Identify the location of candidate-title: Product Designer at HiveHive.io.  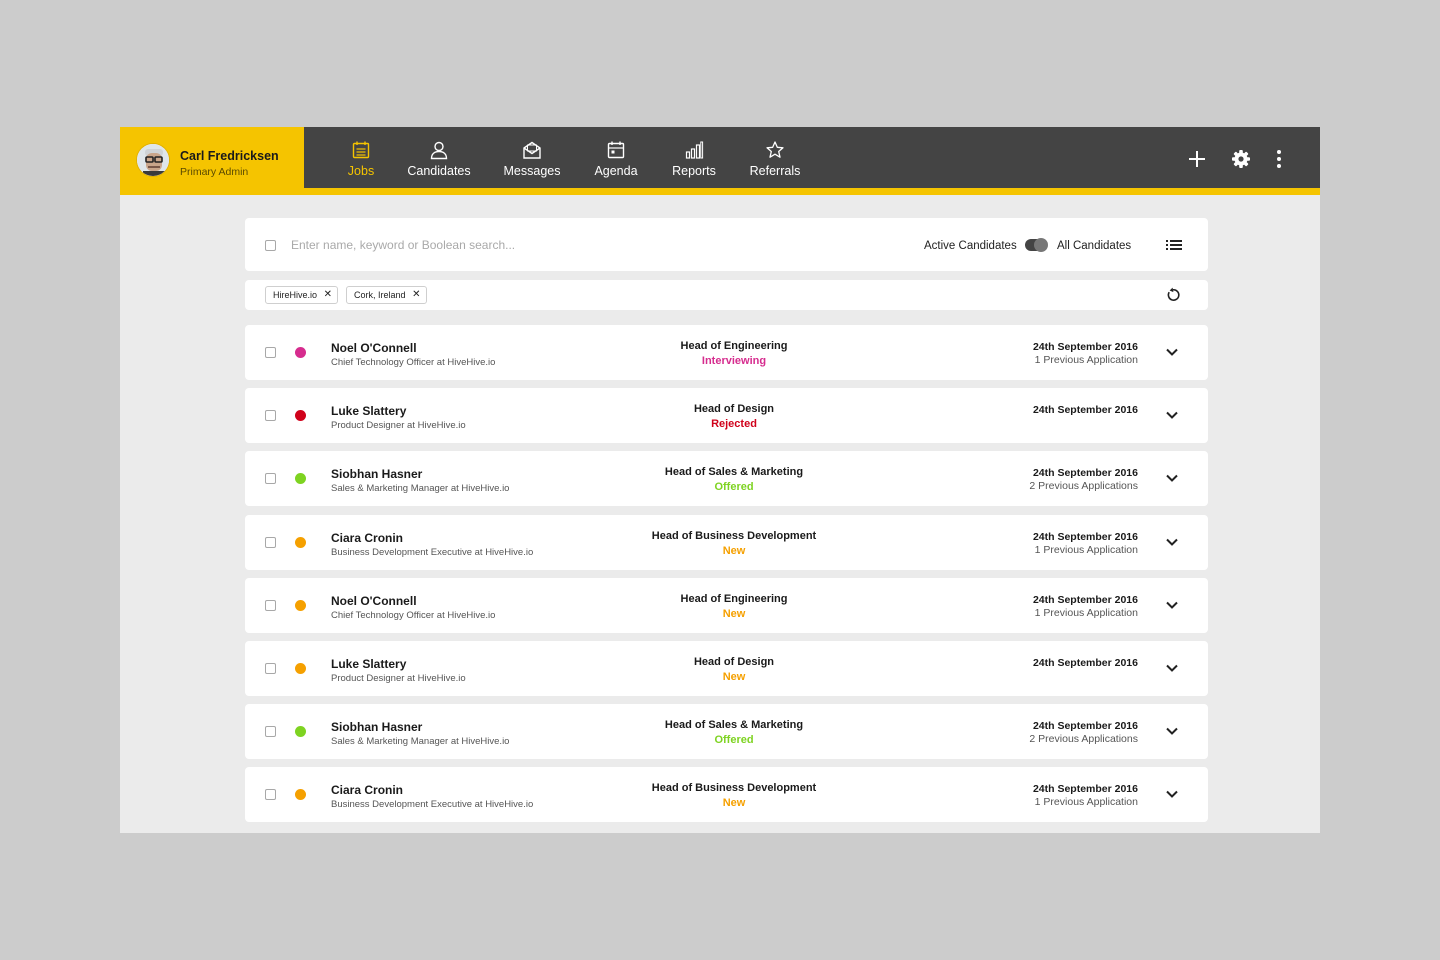
(398, 678).